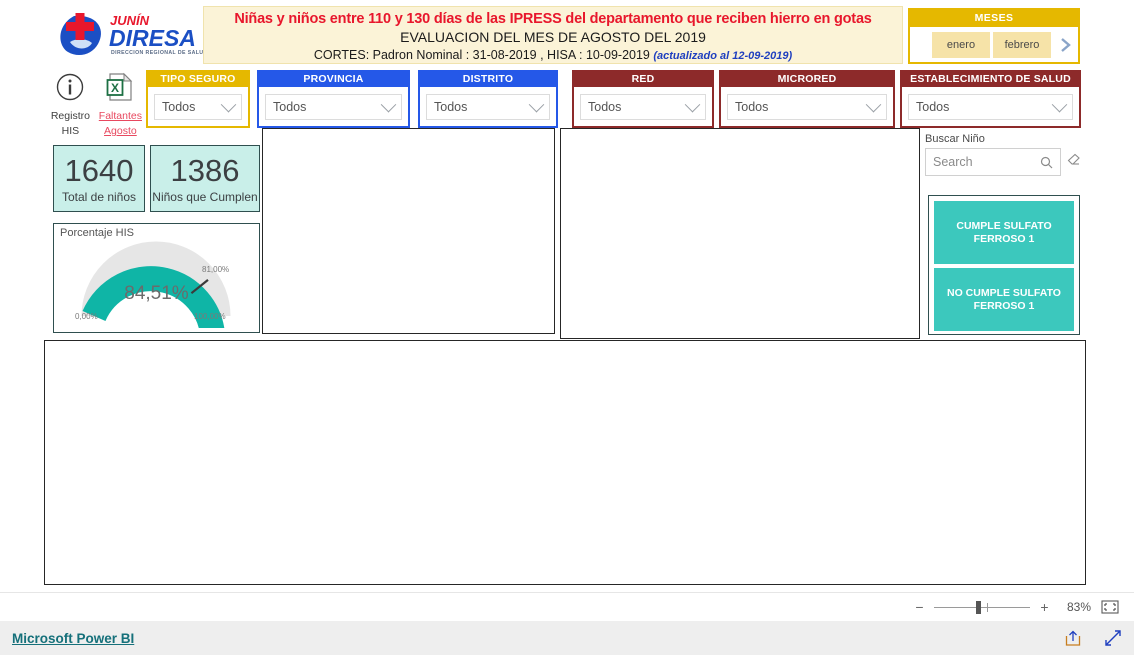  I want to click on slicer-provincia-value: Todos, so click(290, 107).